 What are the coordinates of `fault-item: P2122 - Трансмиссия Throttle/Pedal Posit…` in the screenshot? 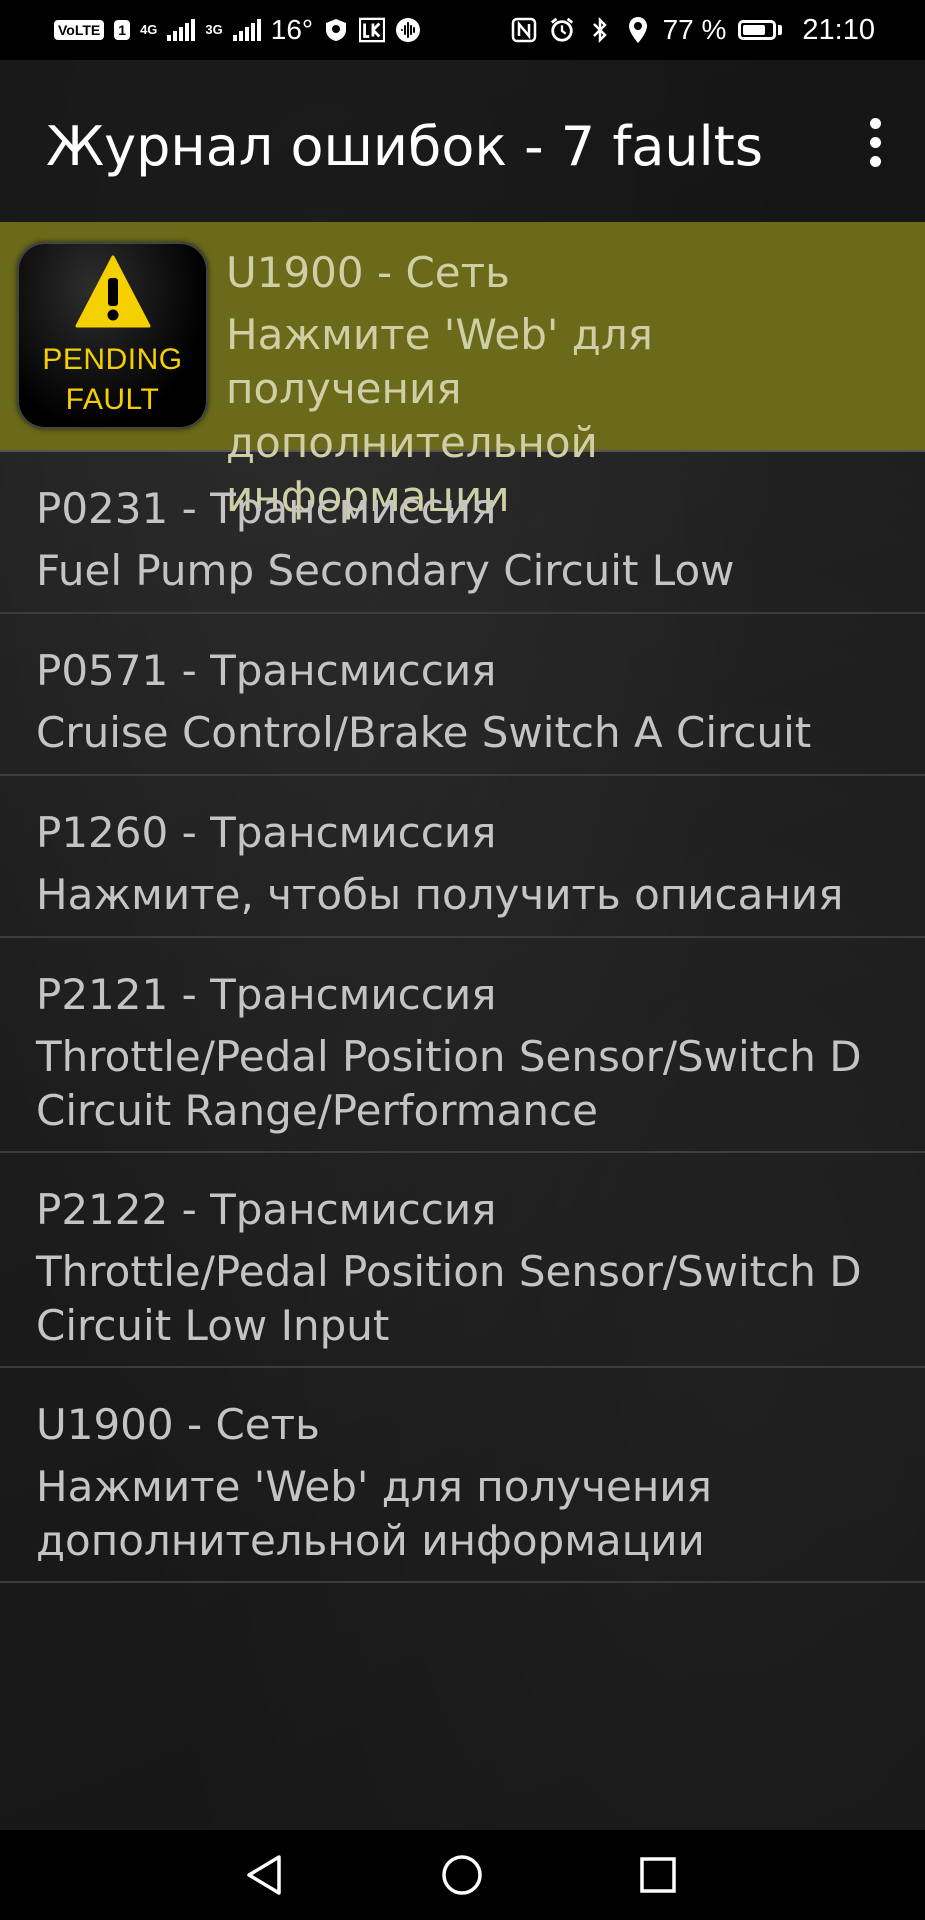 It's located at (462, 1260).